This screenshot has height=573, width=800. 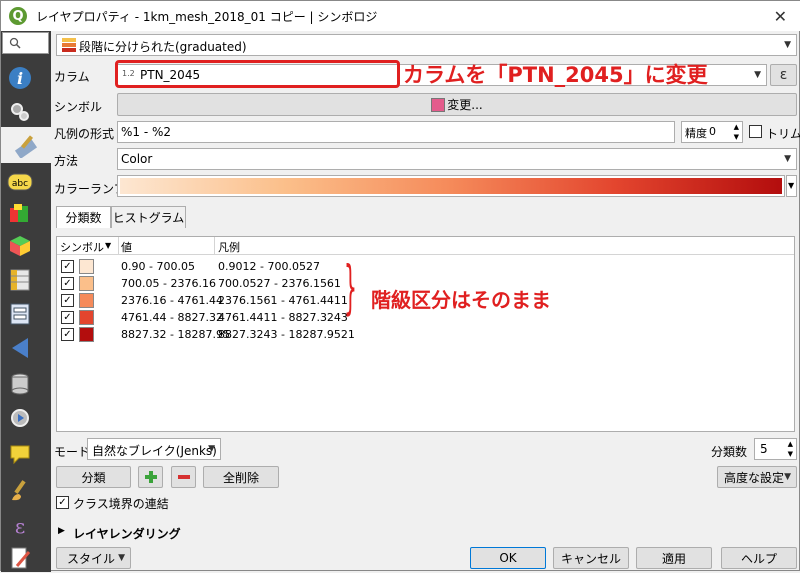 I want to click on sidebar-item-actions, so click(x=20, y=418).